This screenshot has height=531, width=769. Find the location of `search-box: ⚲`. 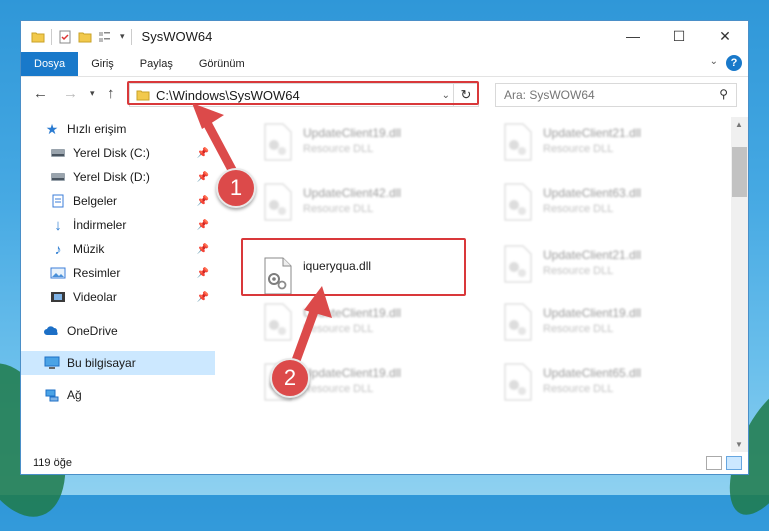

search-box: ⚲ is located at coordinates (616, 95).